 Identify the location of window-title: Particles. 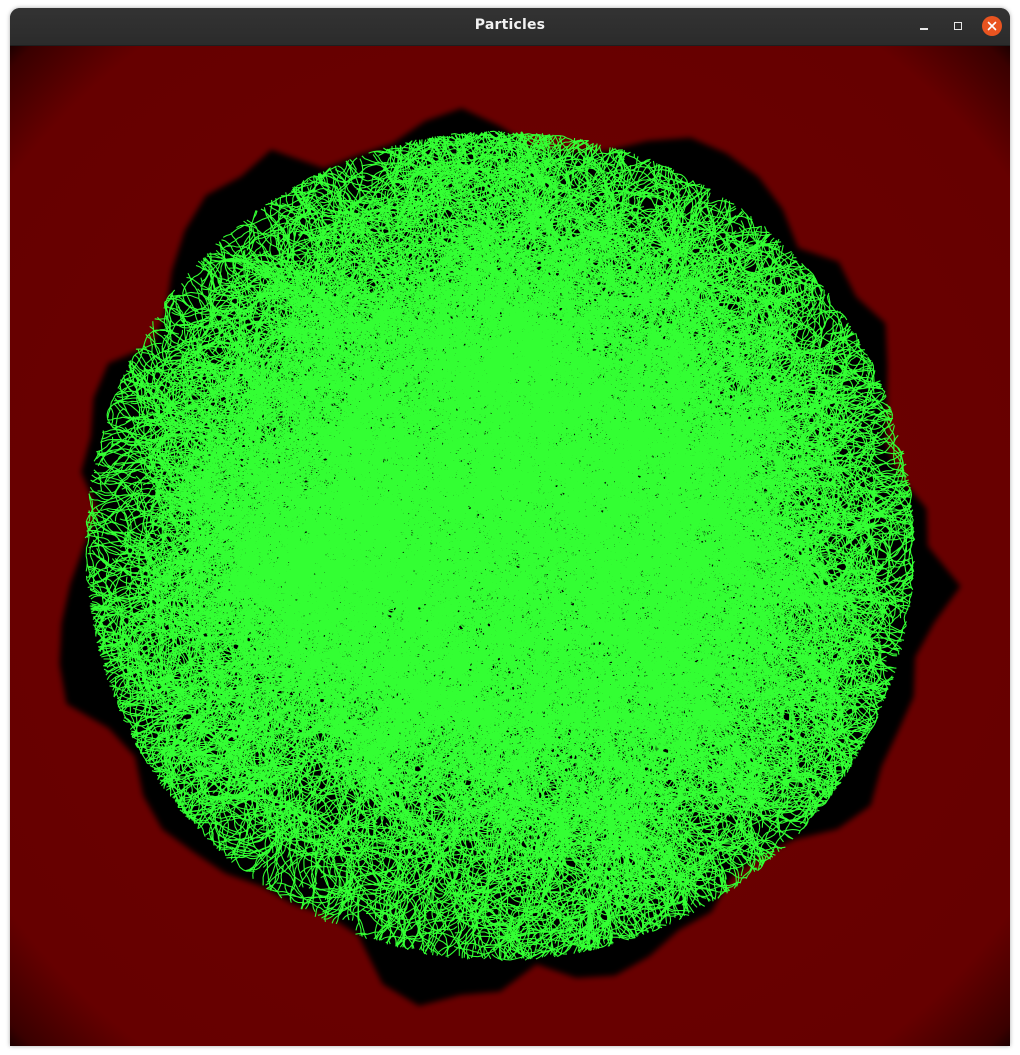
(510, 25).